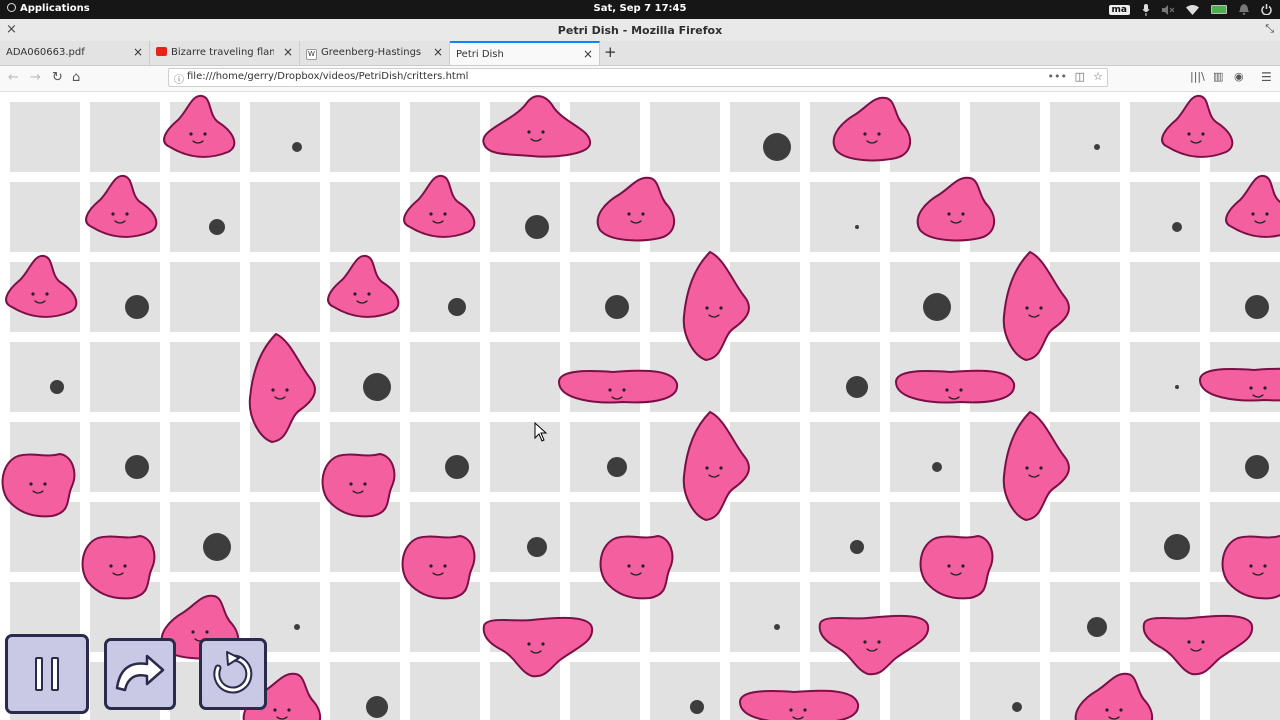  Describe the element at coordinates (75, 53) in the screenshot. I see `tab-pdf: ADA060663.pdf ×` at that location.